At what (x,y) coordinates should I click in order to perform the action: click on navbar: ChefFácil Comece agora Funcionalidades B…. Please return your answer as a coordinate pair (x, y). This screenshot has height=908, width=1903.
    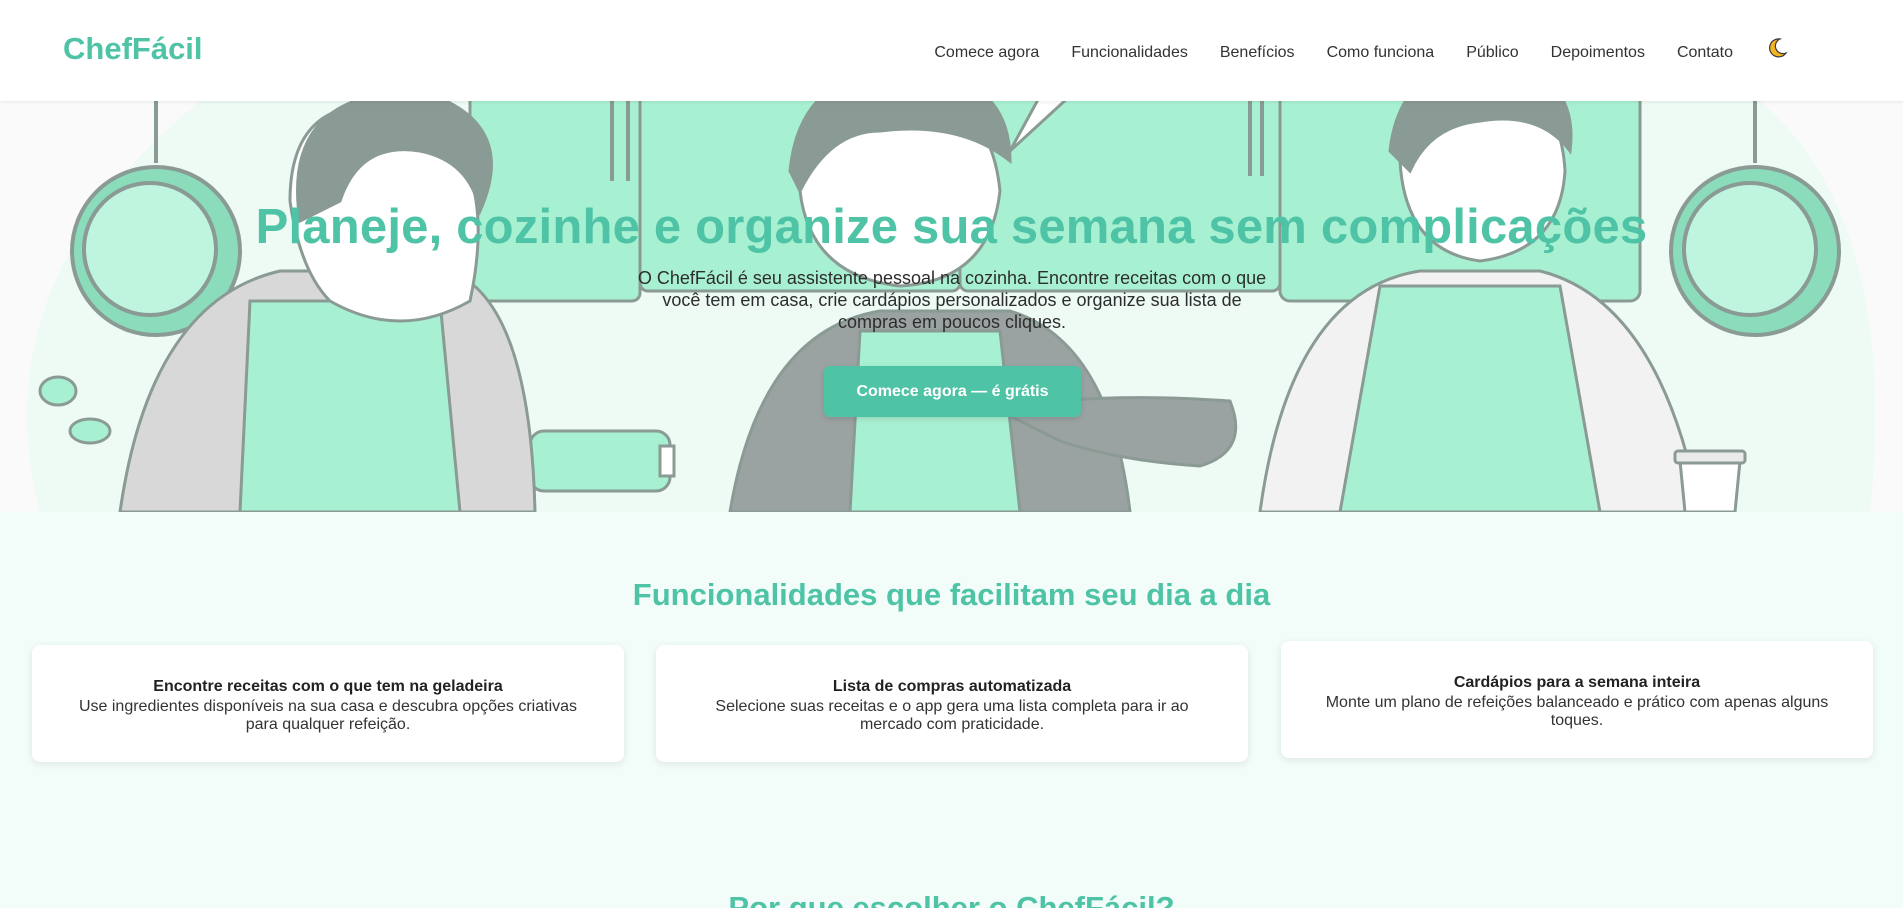
    Looking at the image, I should click on (951, 50).